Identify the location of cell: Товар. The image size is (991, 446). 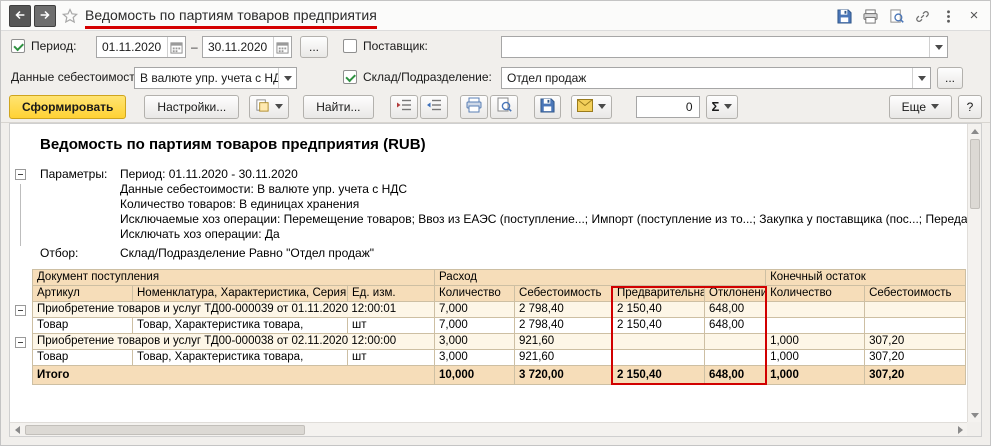
(82, 357).